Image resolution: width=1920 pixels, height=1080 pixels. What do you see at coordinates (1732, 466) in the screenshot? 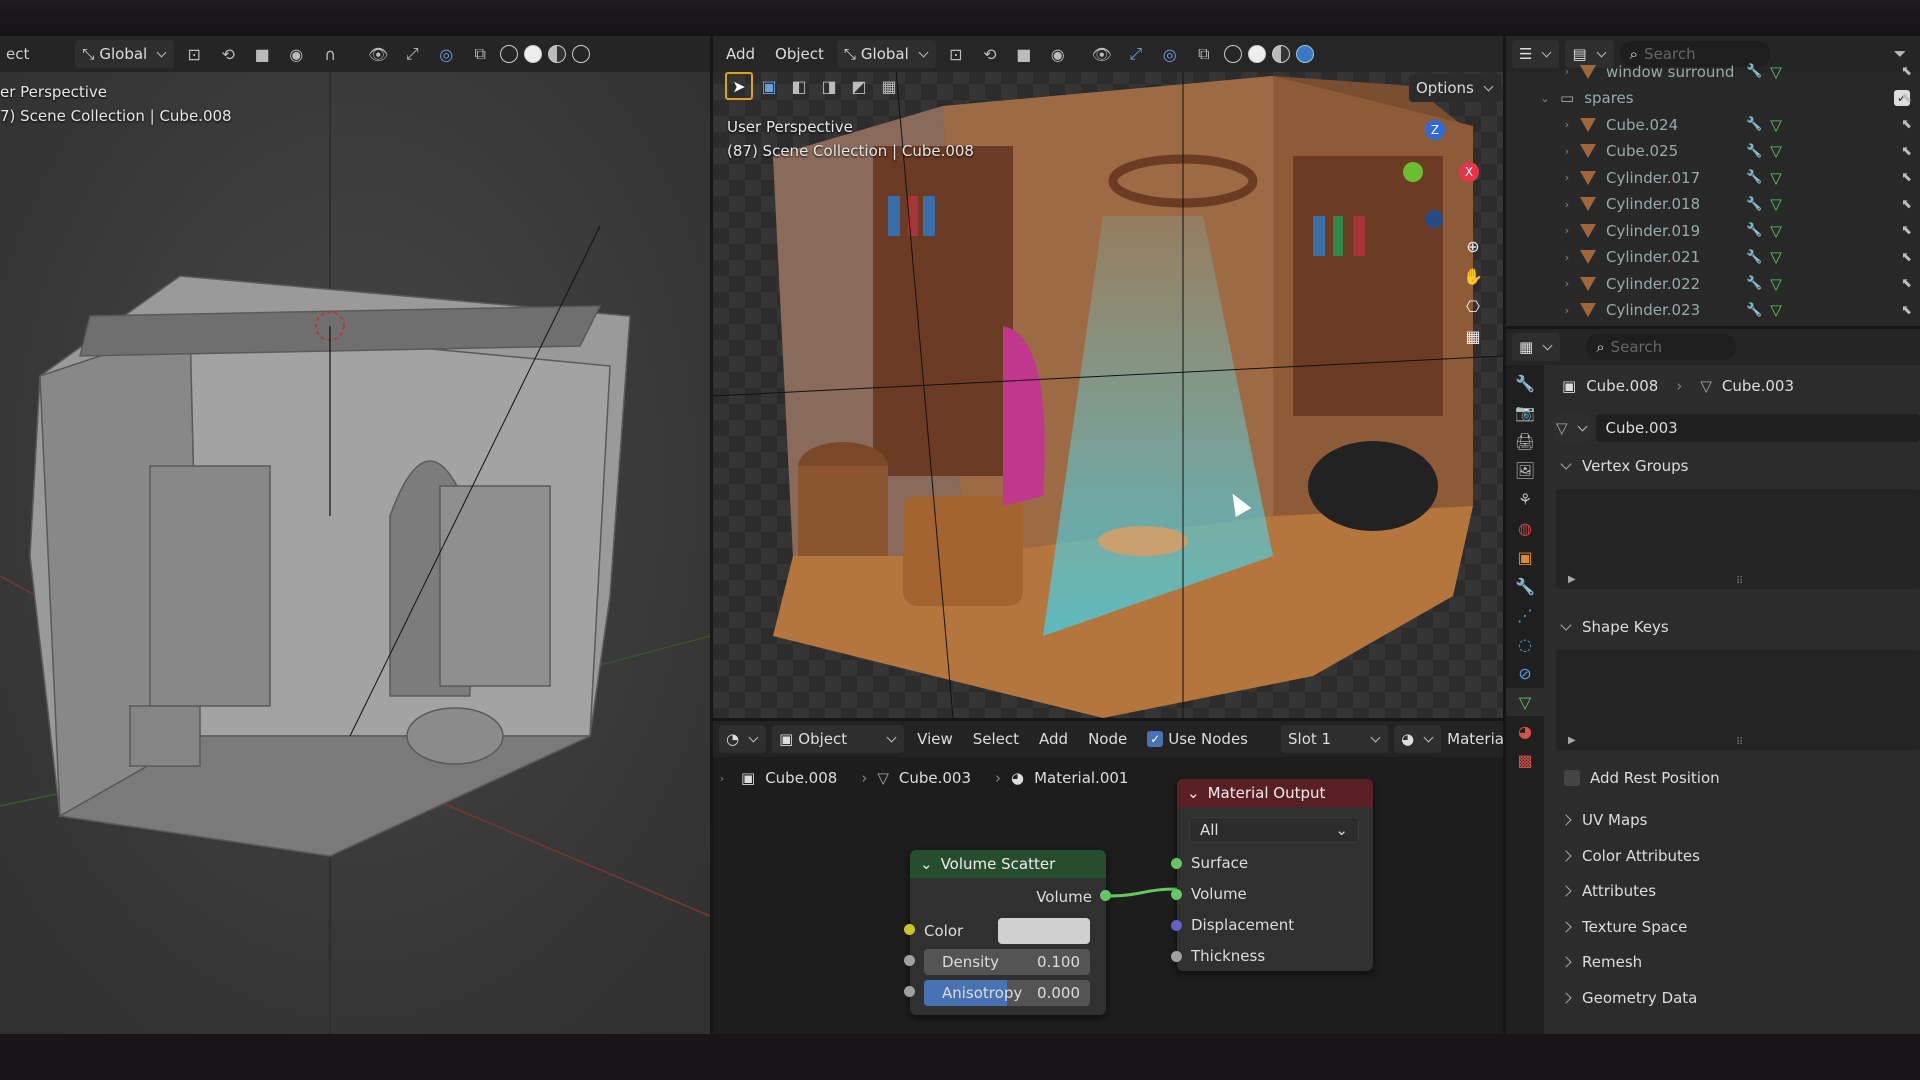
I see `vertex-groups-panel: Vertex Groups` at bounding box center [1732, 466].